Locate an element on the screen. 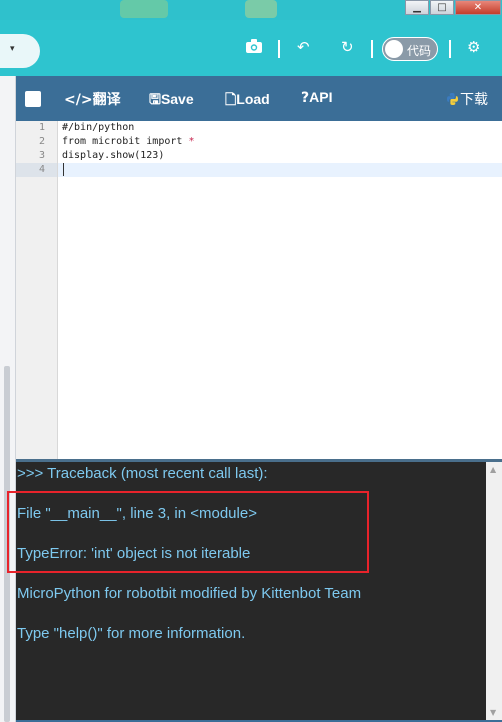 This screenshot has height=722, width=502. title-strip: ▁ □ ✕ is located at coordinates (251, 10).